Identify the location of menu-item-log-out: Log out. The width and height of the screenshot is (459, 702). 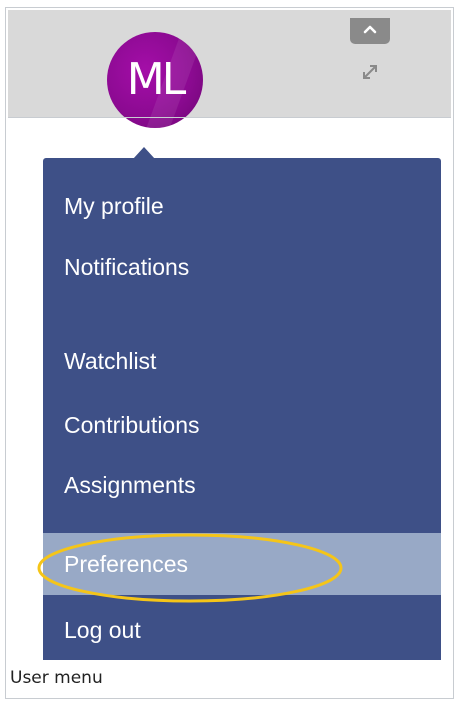
(242, 630).